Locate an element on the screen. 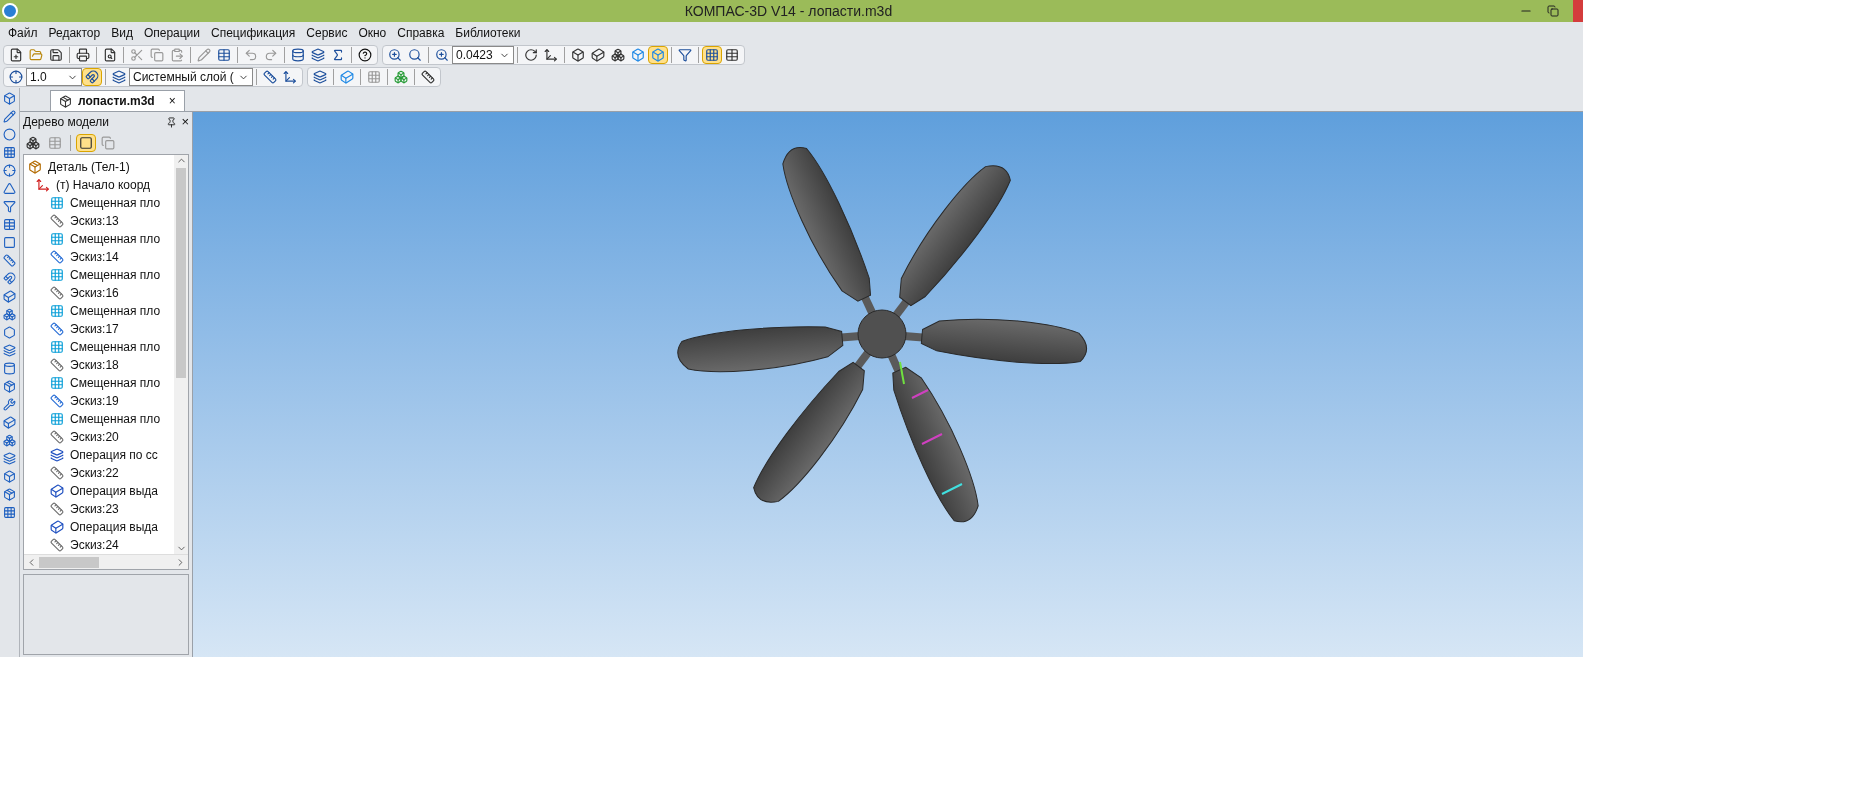 Image resolution: width=1872 pixels, height=800 pixels. menu-item: Окно is located at coordinates (372, 33).